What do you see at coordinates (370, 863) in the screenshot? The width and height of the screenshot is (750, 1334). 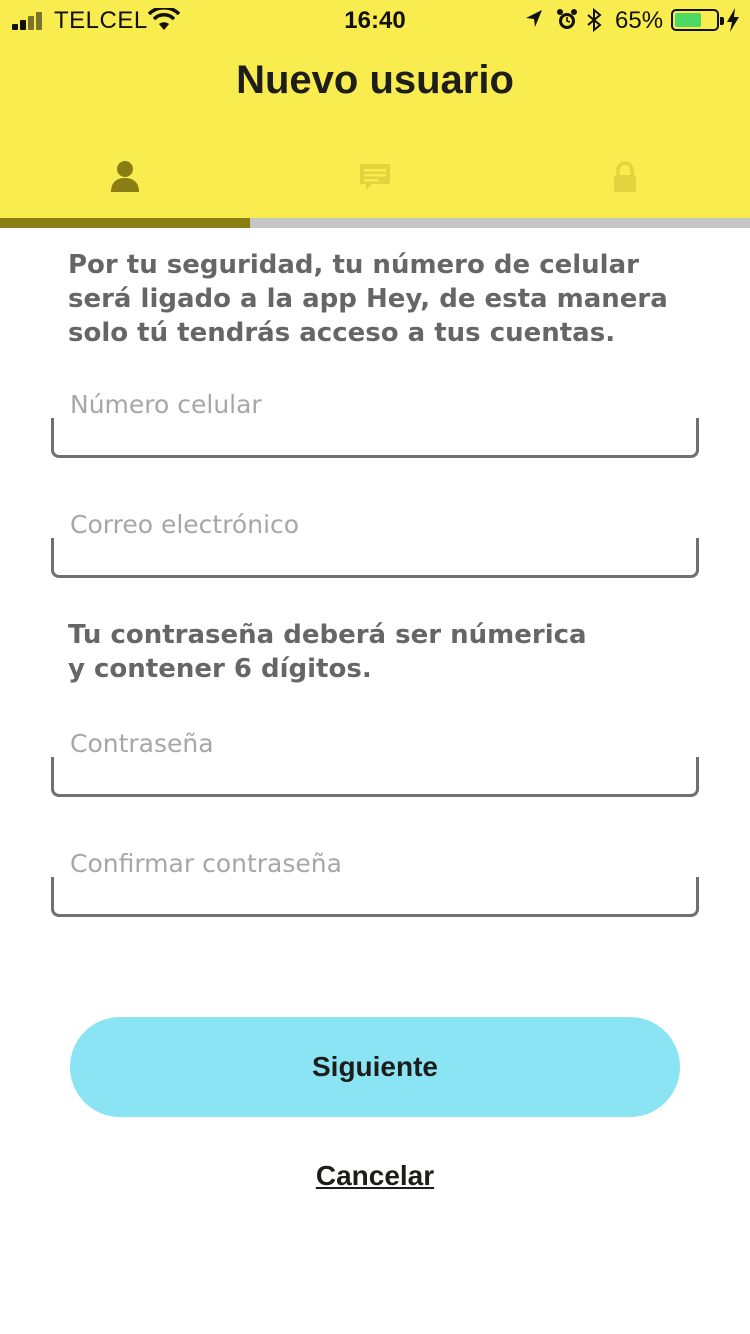 I see `confirm-password-input` at bounding box center [370, 863].